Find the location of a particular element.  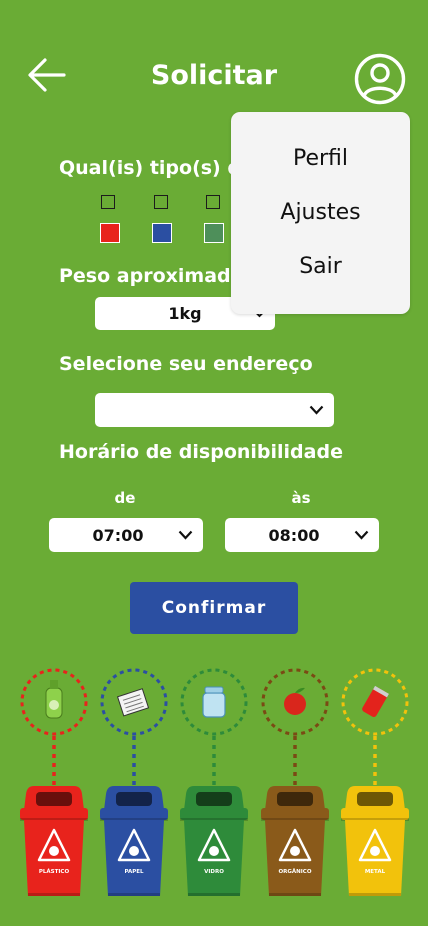

types-label: Qual(is) tipo(s) de is located at coordinates (156, 168).